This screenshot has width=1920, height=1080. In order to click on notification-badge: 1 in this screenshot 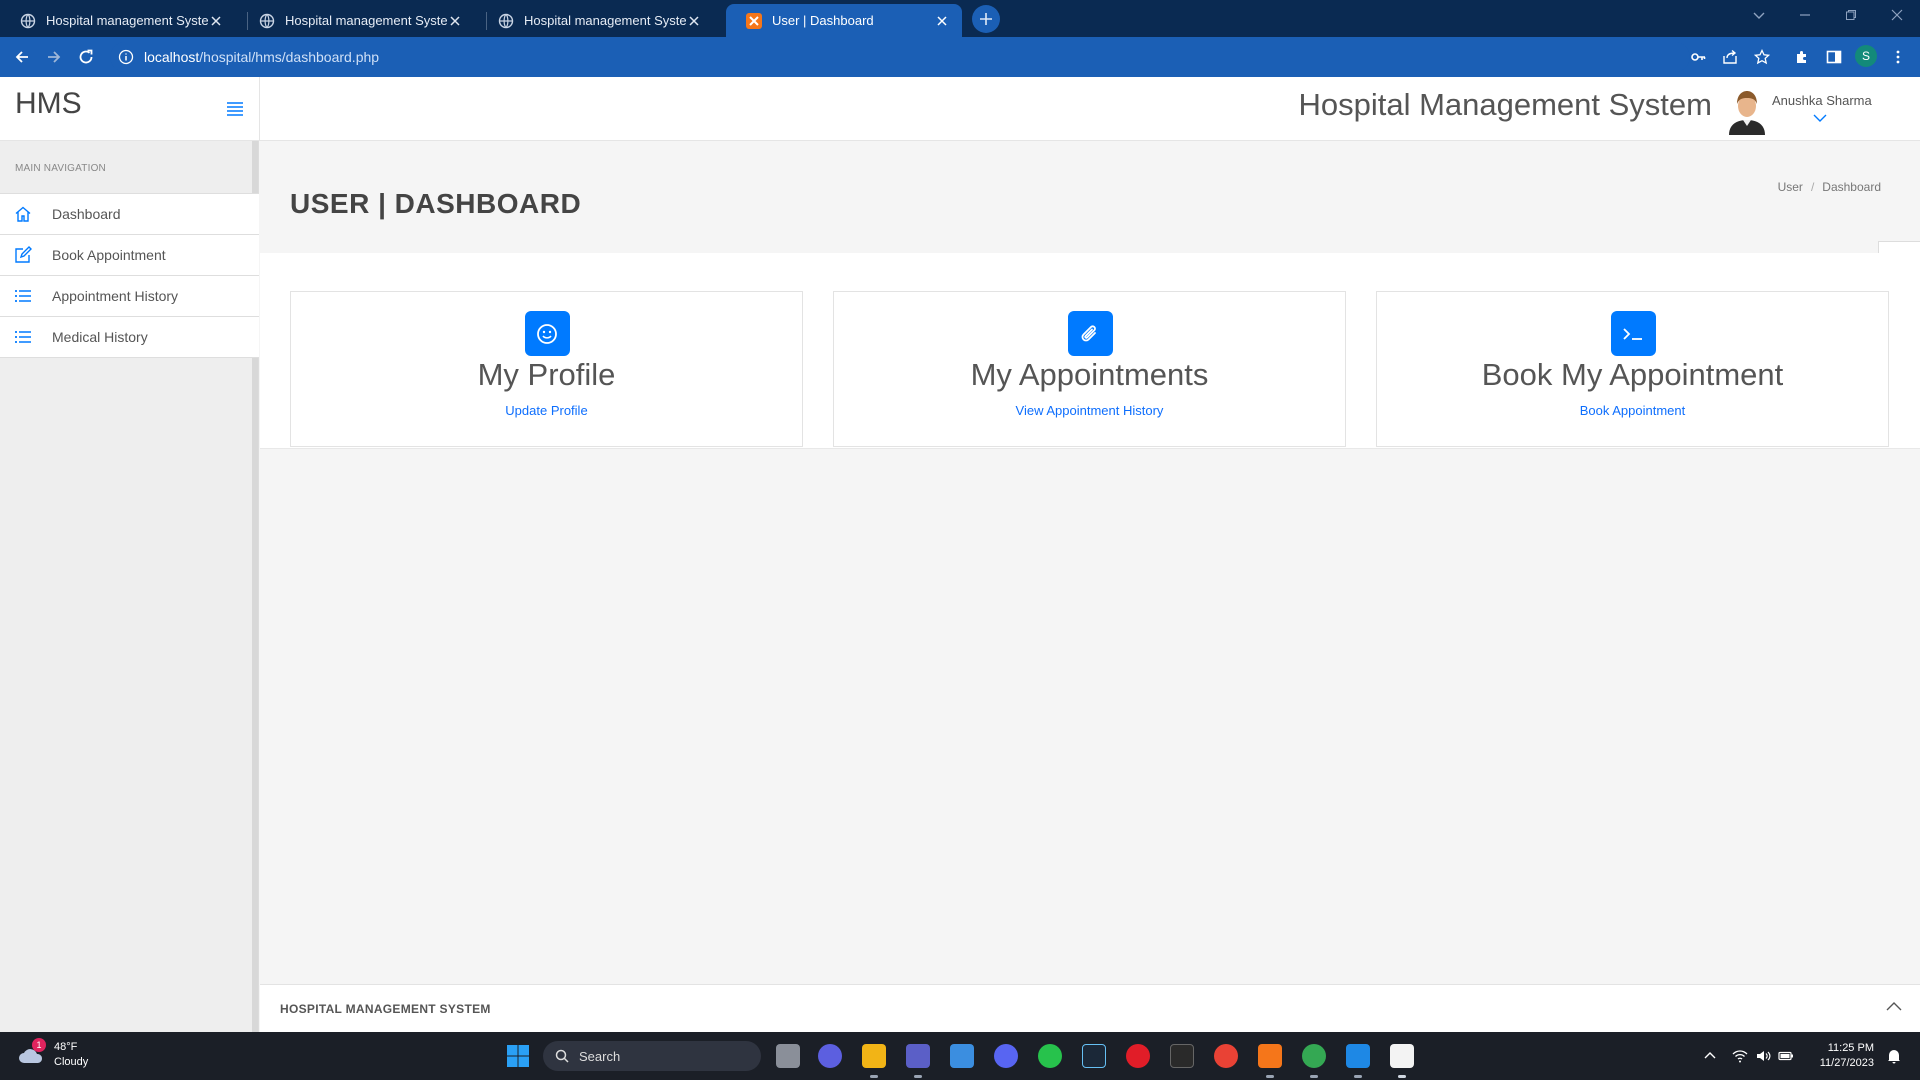, I will do `click(39, 1045)`.